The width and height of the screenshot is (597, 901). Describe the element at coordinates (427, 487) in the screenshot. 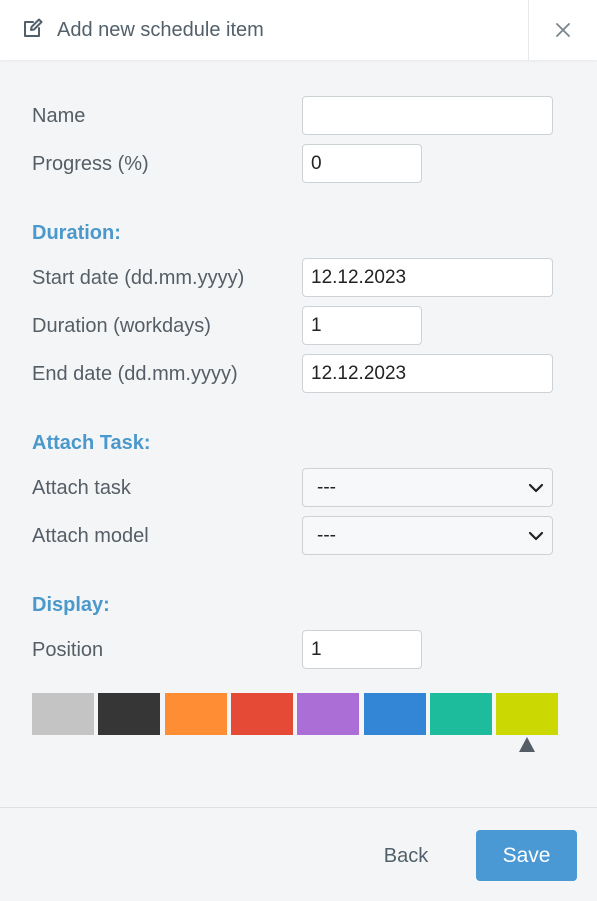

I see `attach-task-select: ---` at that location.